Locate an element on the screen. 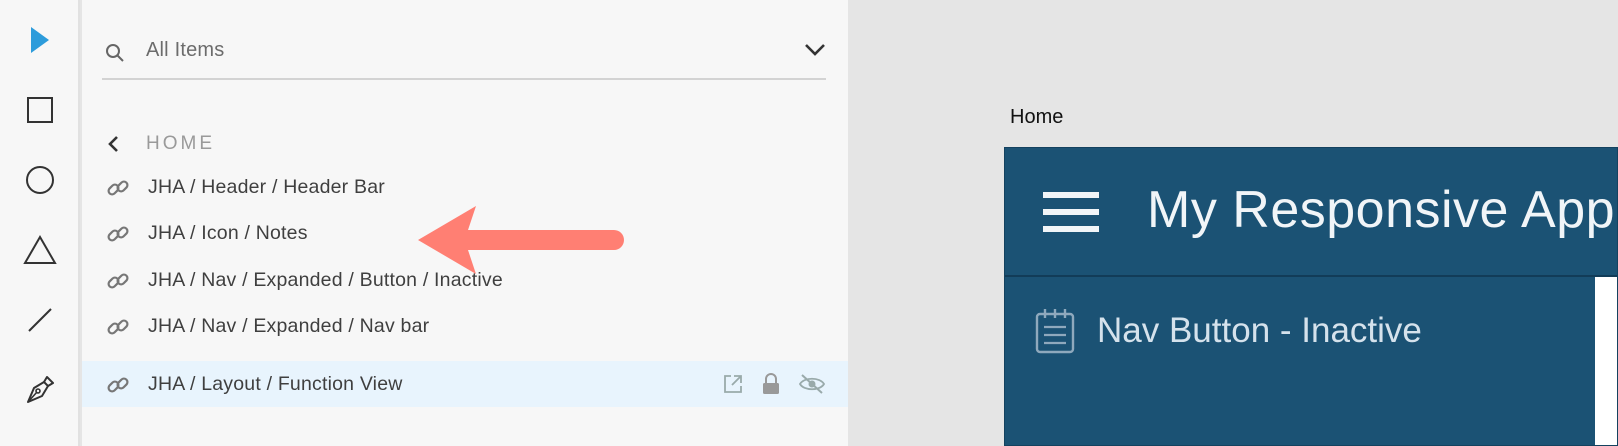 This screenshot has width=1618, height=446. select-tool is located at coordinates (40, 40).